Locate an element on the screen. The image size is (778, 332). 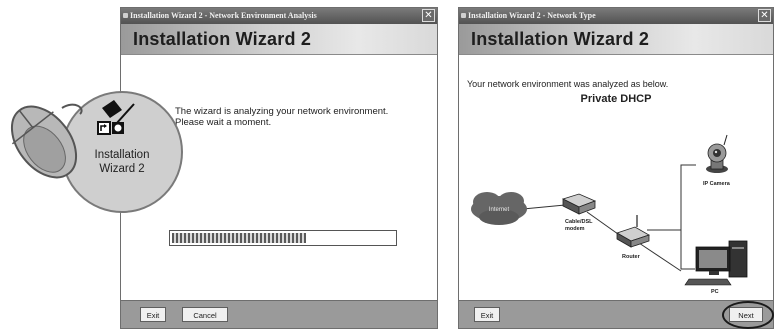
modem-label: Cable/DSL modem is located at coordinates (579, 225).